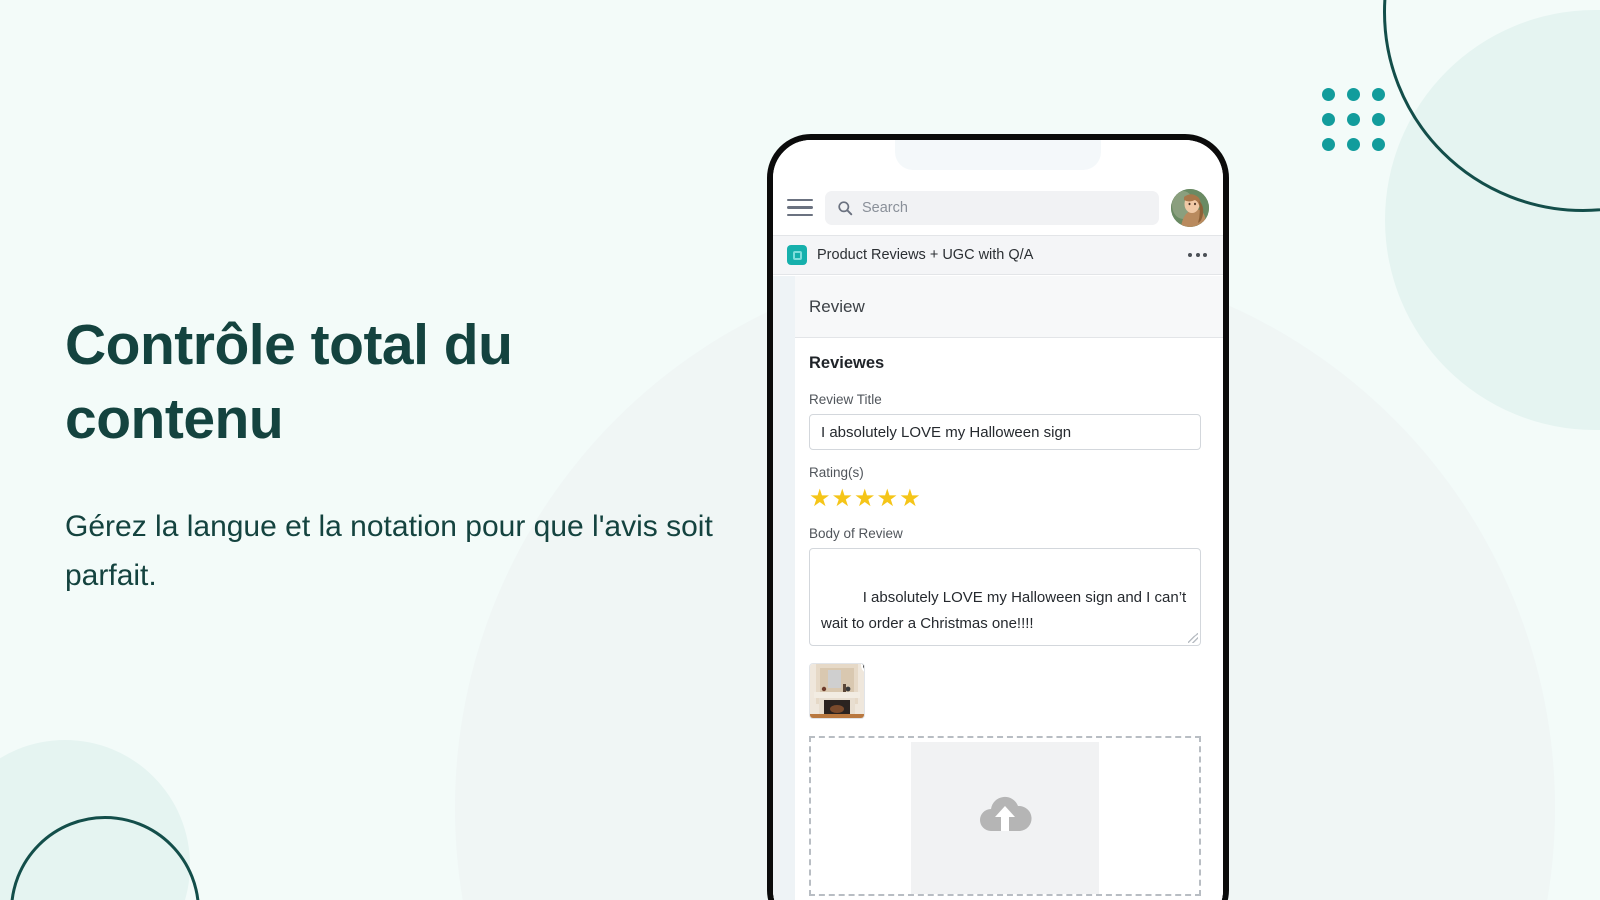  What do you see at coordinates (797, 255) in the screenshot?
I see `app-icon` at bounding box center [797, 255].